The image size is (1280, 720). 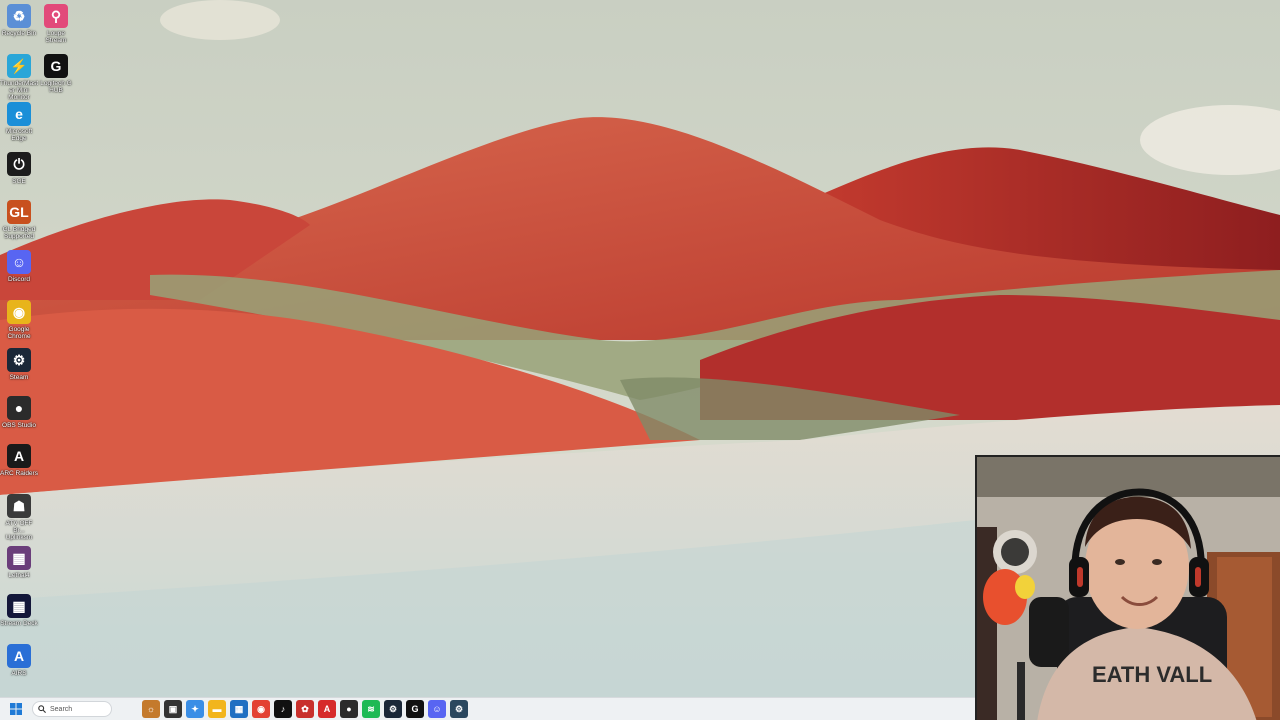 I want to click on desktop-shortcut: GL GL Bridged Supported, so click(x=19, y=220).